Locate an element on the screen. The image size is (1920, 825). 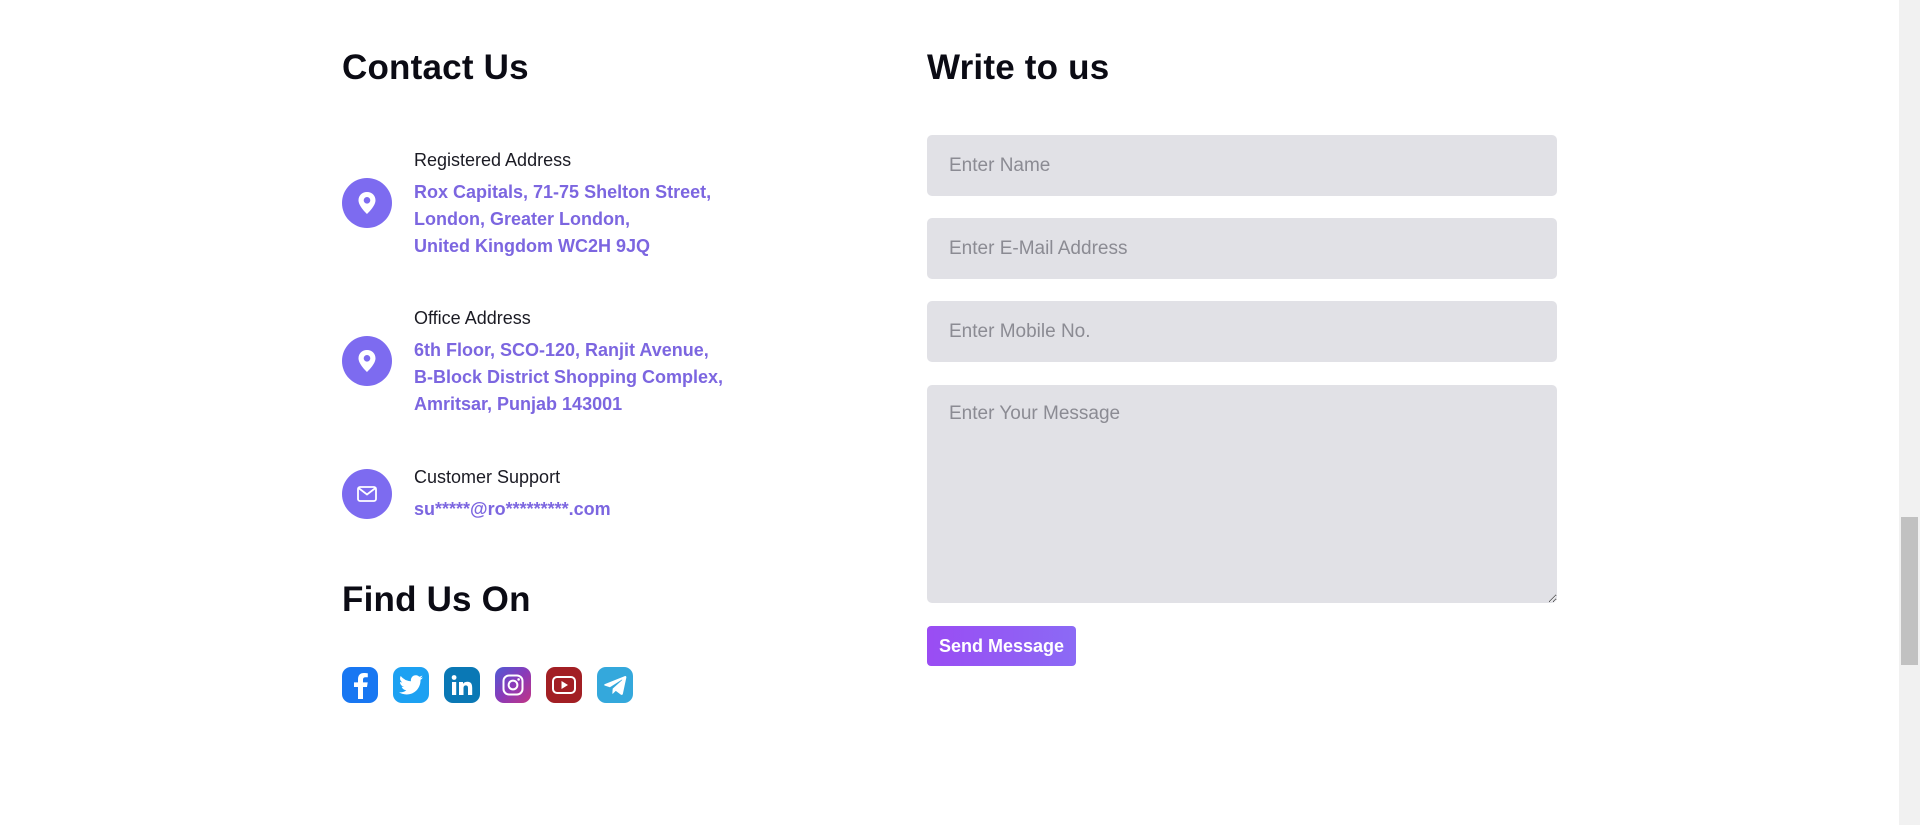
social-links is located at coordinates (487, 685).